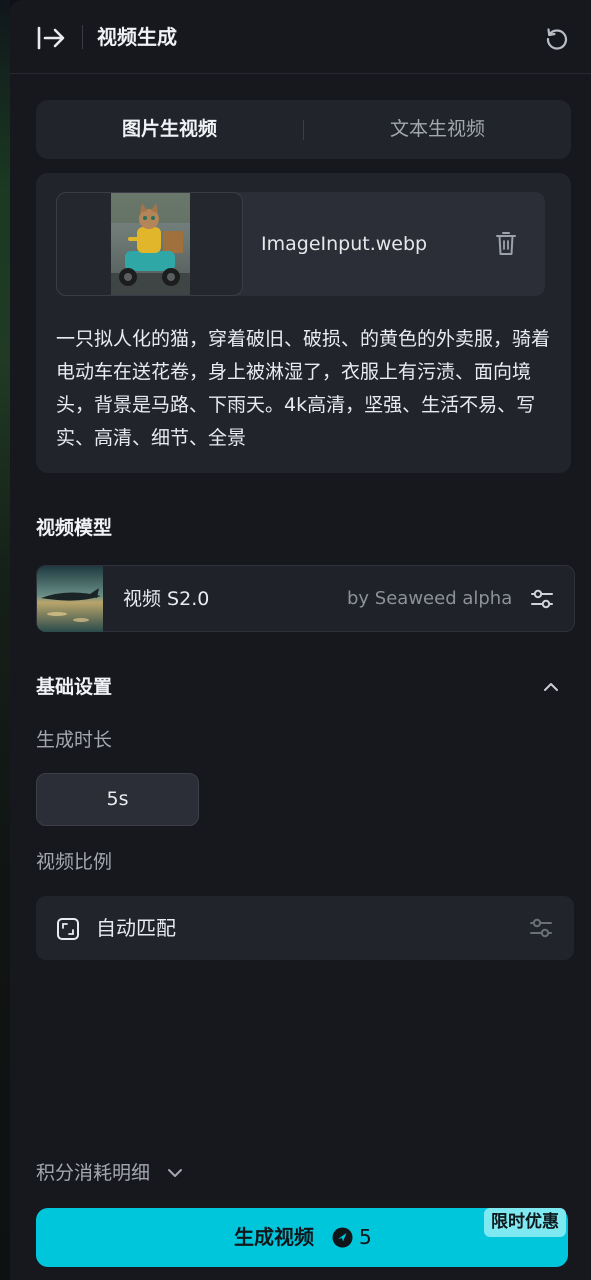  Describe the element at coordinates (305, 598) in the screenshot. I see `model-selector: 视频 S2.0 by Seaweed alpha` at that location.